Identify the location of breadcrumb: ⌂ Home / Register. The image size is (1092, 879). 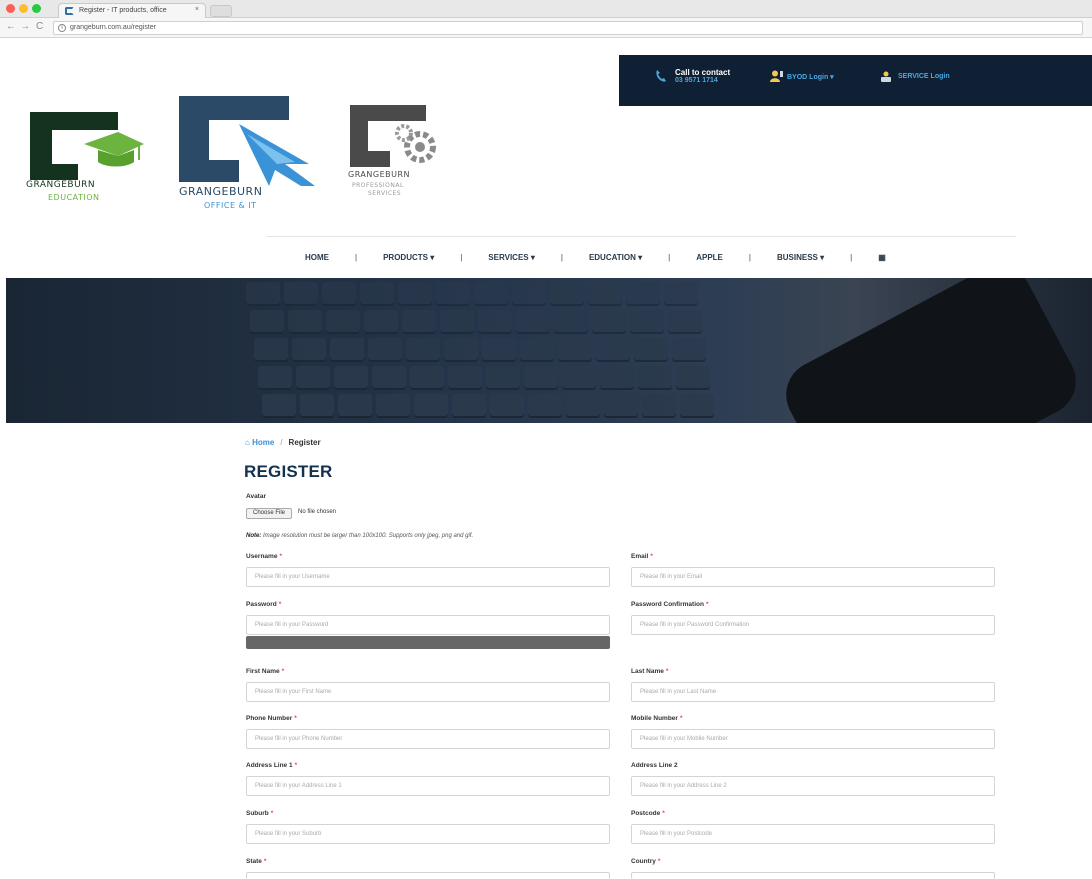
(283, 442).